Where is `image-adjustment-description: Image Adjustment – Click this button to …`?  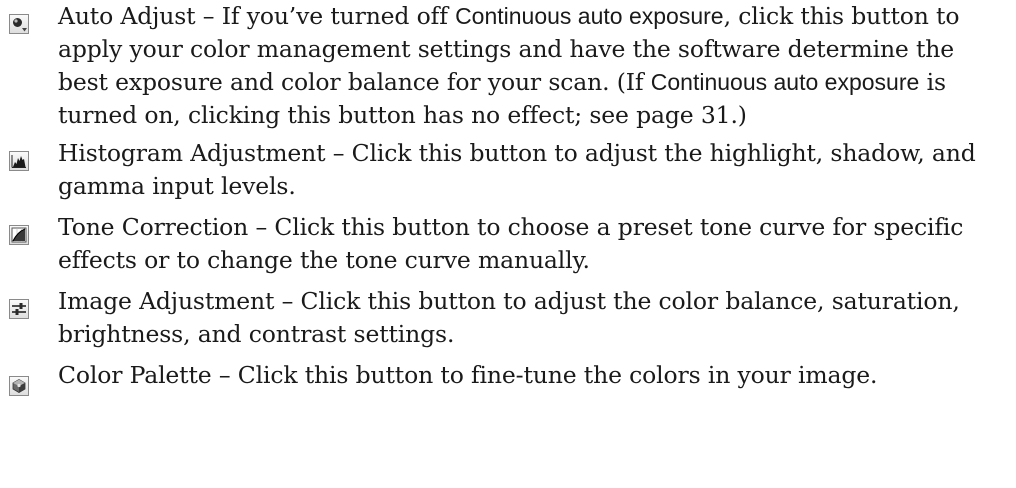 image-adjustment-description: Image Adjustment – Click this button to … is located at coordinates (509, 317).